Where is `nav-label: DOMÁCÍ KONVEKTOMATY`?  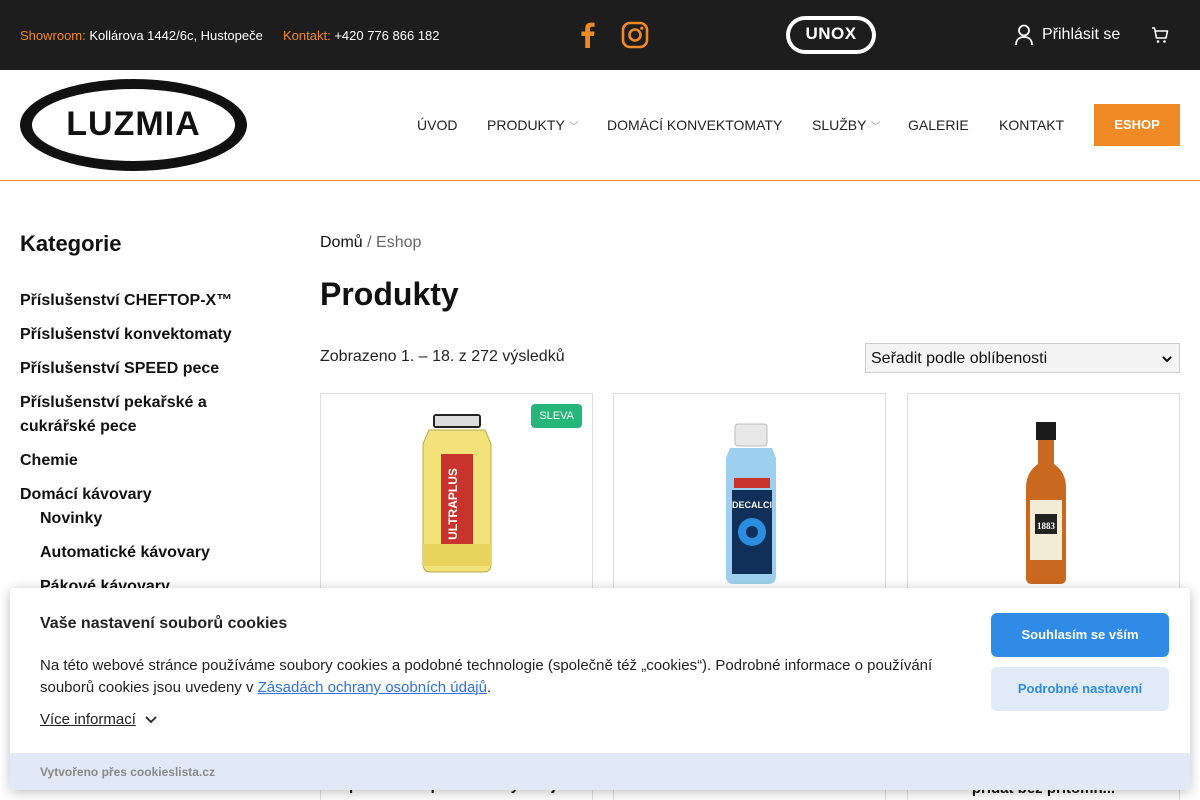 nav-label: DOMÁCÍ KONVEKTOMATY is located at coordinates (695, 125).